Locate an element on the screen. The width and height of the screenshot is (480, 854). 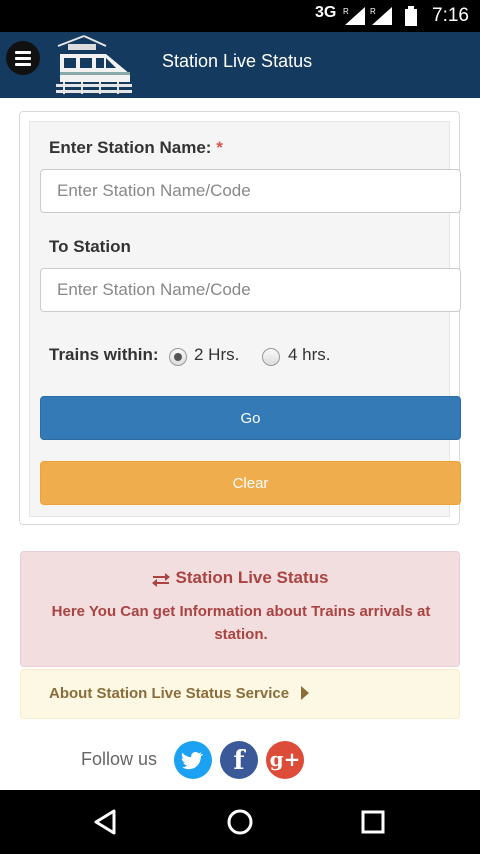
train-icon is located at coordinates (94, 65).